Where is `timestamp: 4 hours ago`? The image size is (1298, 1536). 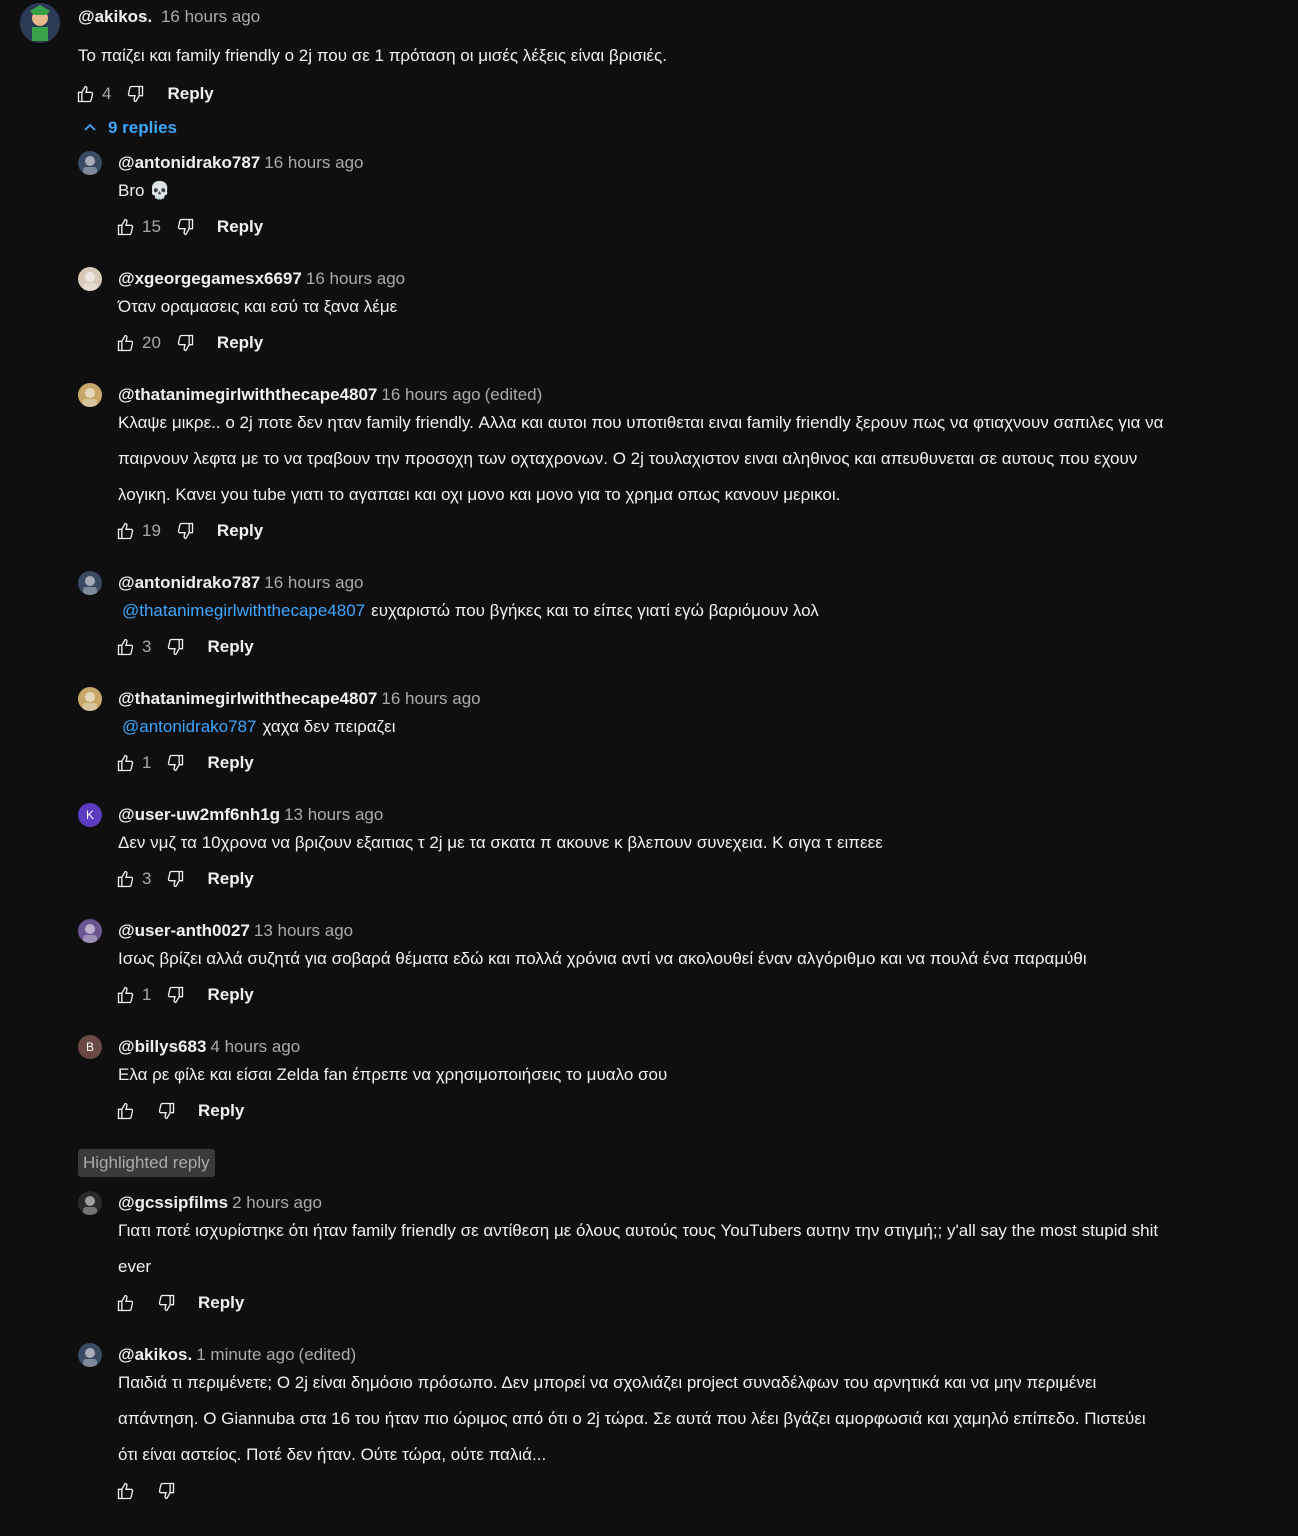
timestamp: 4 hours ago is located at coordinates (255, 1046).